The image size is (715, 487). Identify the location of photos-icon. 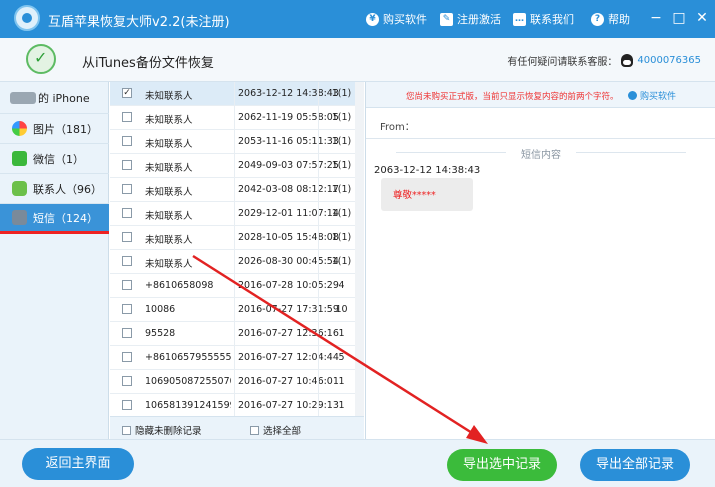
(19, 128).